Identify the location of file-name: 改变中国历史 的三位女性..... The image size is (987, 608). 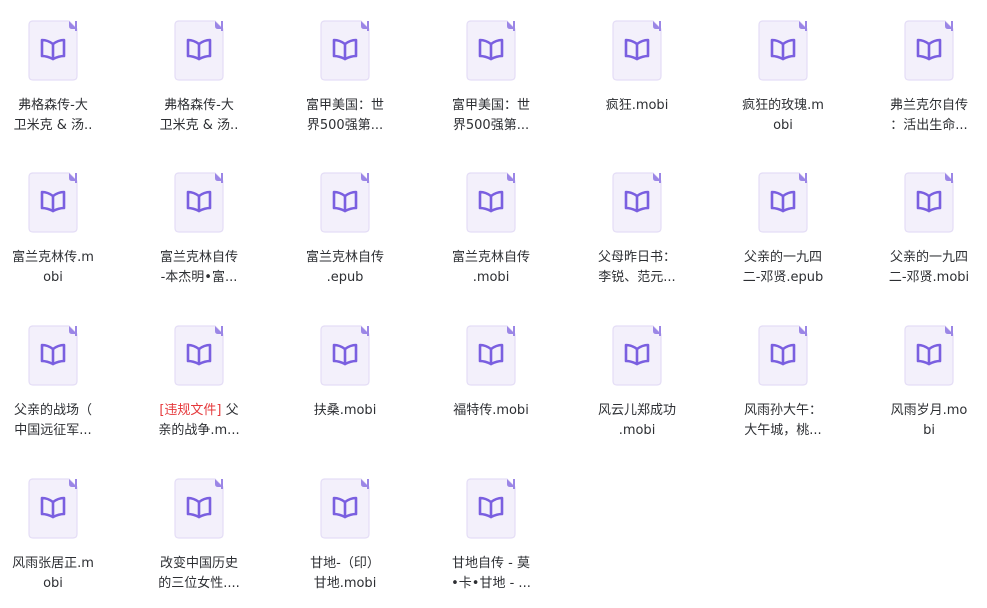
(199, 574).